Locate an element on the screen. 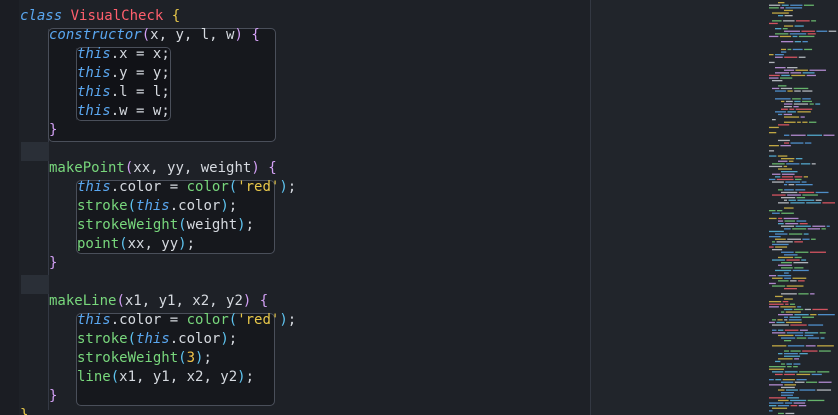 The image size is (838, 415). code-line-16: makeLine(x1, y1, x2, y2) { is located at coordinates (159, 301).